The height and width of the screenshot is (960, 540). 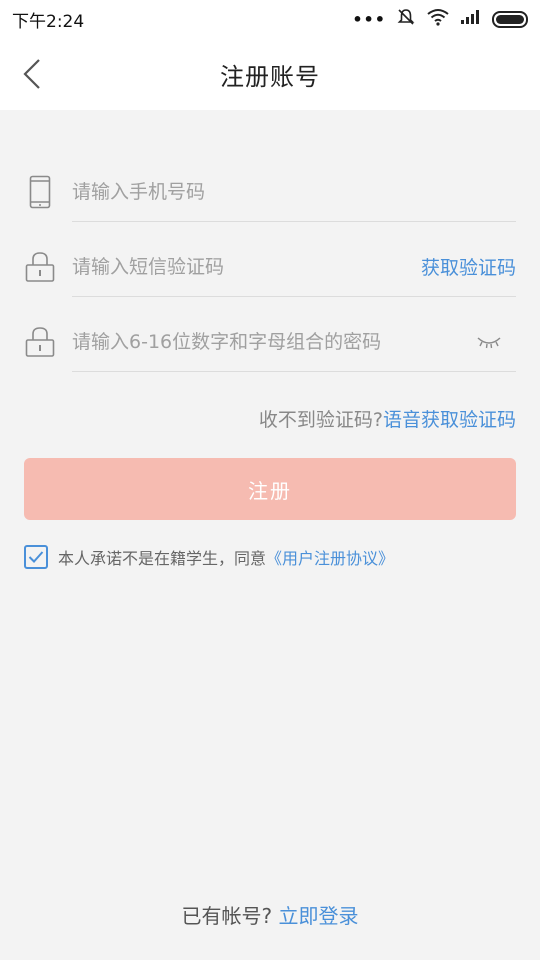 I want to click on phone-field, so click(x=270, y=192).